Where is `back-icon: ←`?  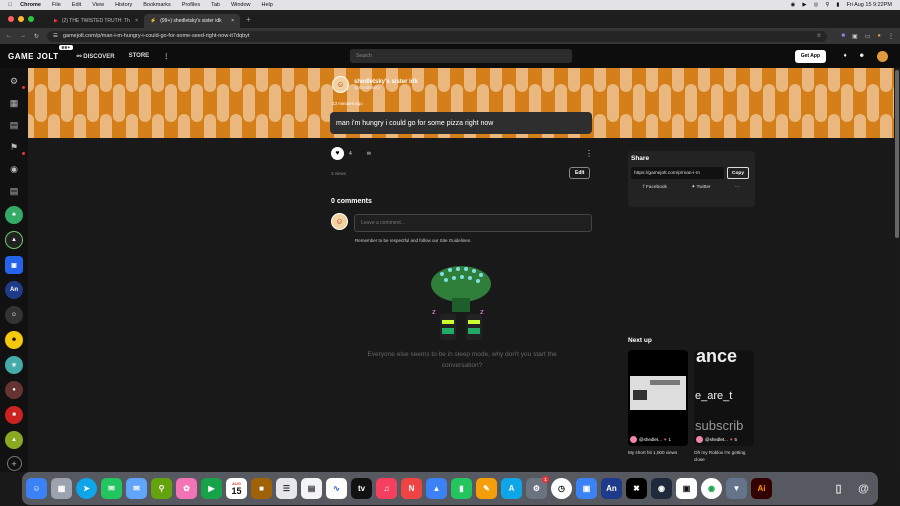
back-icon: ← is located at coordinates (9, 36).